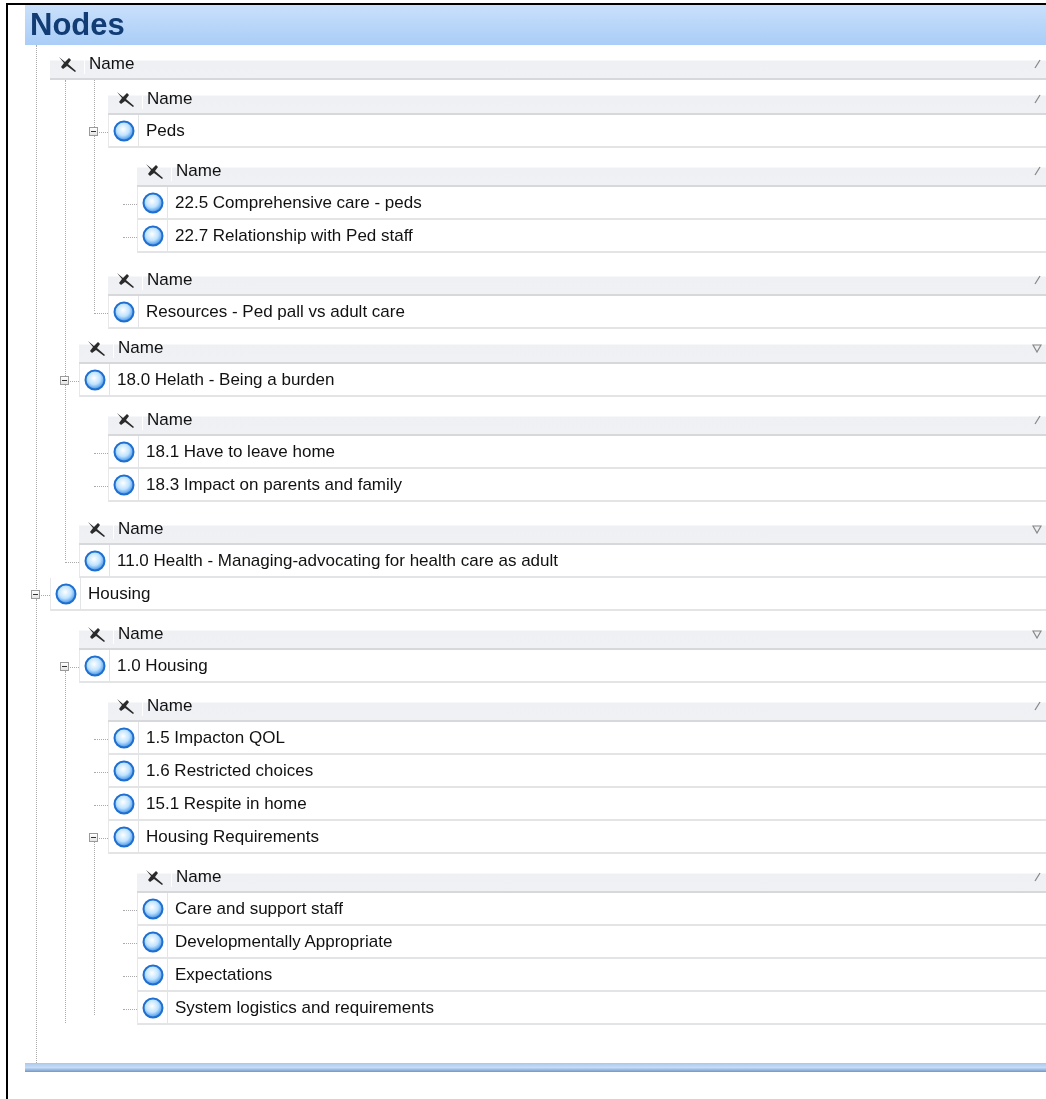 The image size is (1046, 1099). Describe the element at coordinates (77, 25) in the screenshot. I see `panel-title: Nodes` at that location.